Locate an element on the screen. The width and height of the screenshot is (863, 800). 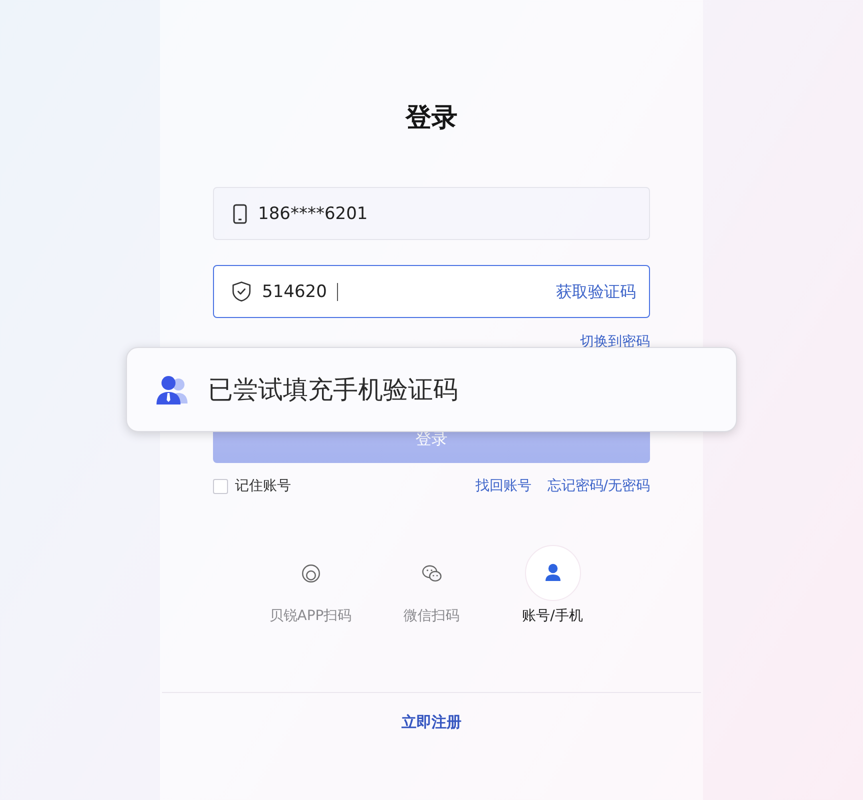
person-icon is located at coordinates (552, 573).